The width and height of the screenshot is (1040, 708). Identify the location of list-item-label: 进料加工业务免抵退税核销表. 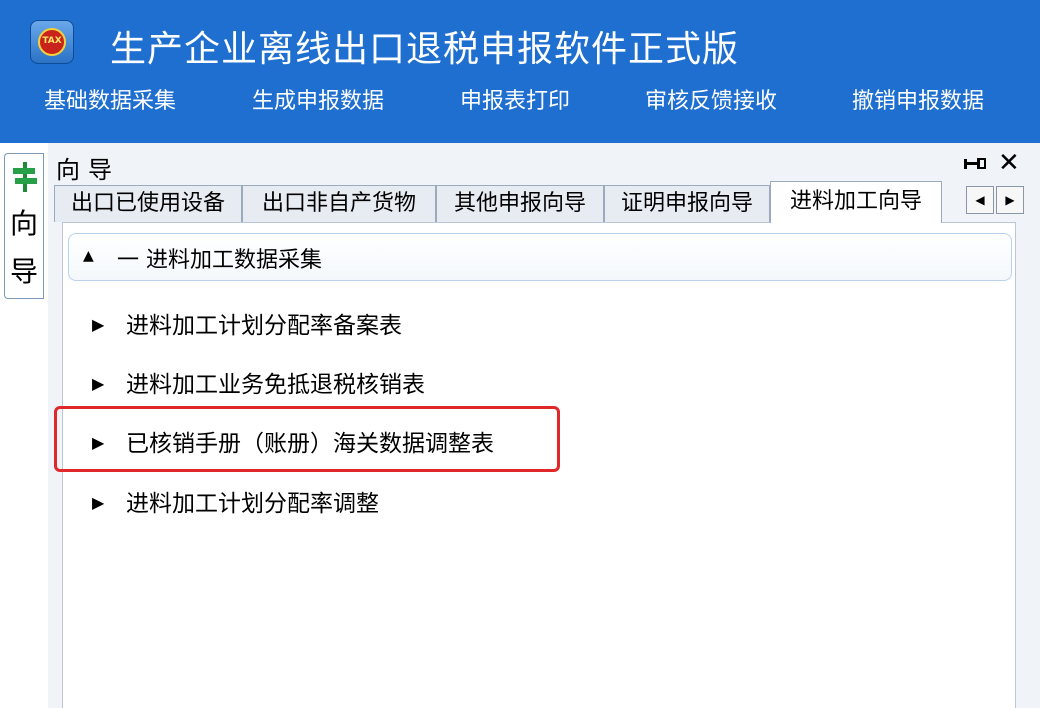
(275, 385).